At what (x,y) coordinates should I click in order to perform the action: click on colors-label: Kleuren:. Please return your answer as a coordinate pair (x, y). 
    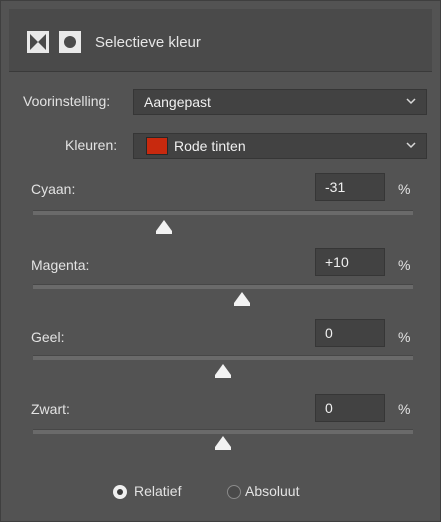
    Looking at the image, I should click on (91, 145).